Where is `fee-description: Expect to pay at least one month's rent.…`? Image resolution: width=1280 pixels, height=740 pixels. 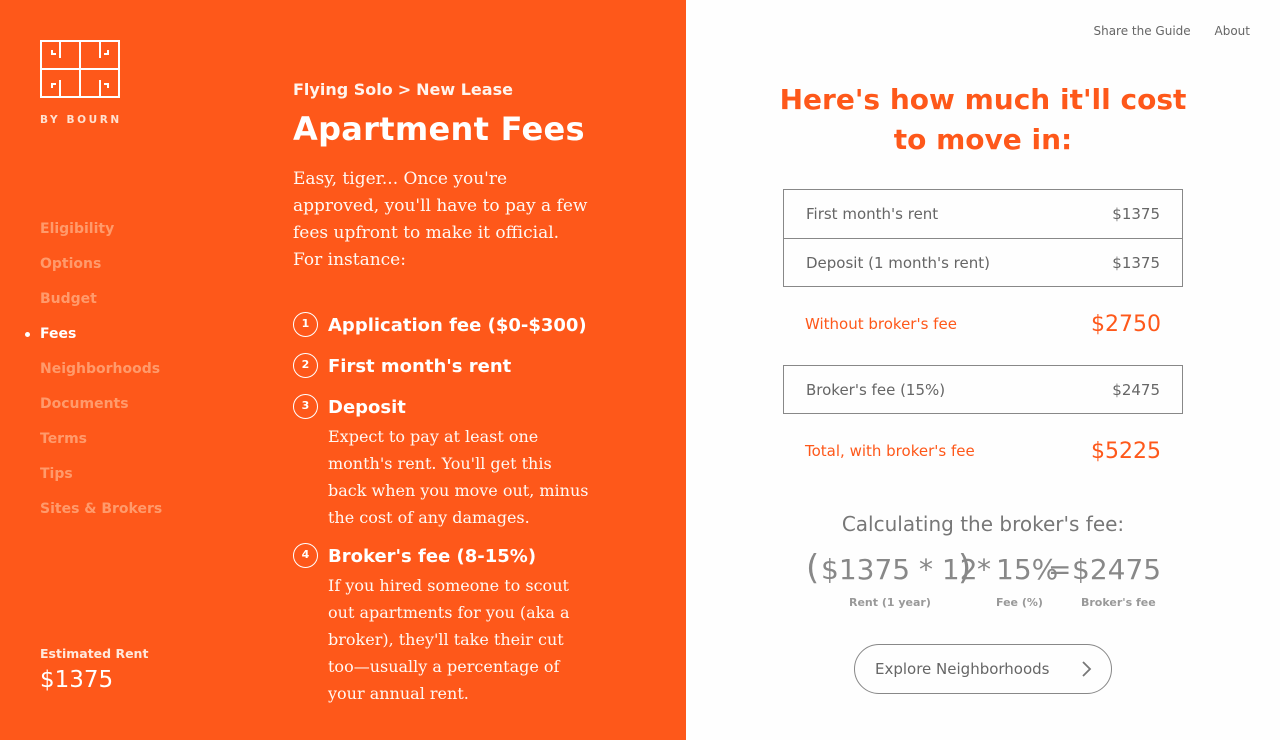
fee-description: Expect to pay at least one month's rent.… is located at coordinates (458, 477).